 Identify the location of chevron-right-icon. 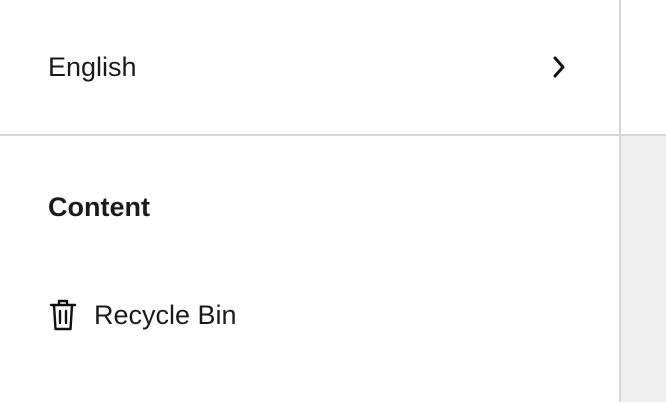
(559, 67).